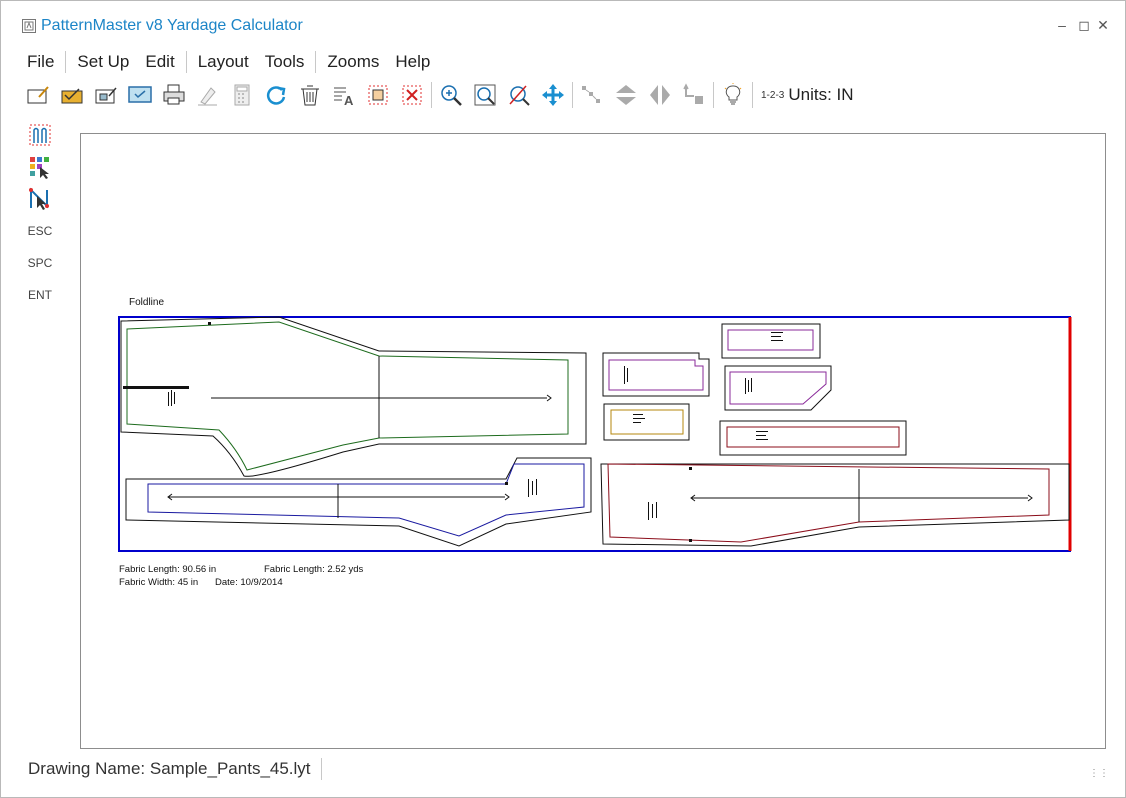  I want to click on flip-horizontal-icon, so click(660, 95).